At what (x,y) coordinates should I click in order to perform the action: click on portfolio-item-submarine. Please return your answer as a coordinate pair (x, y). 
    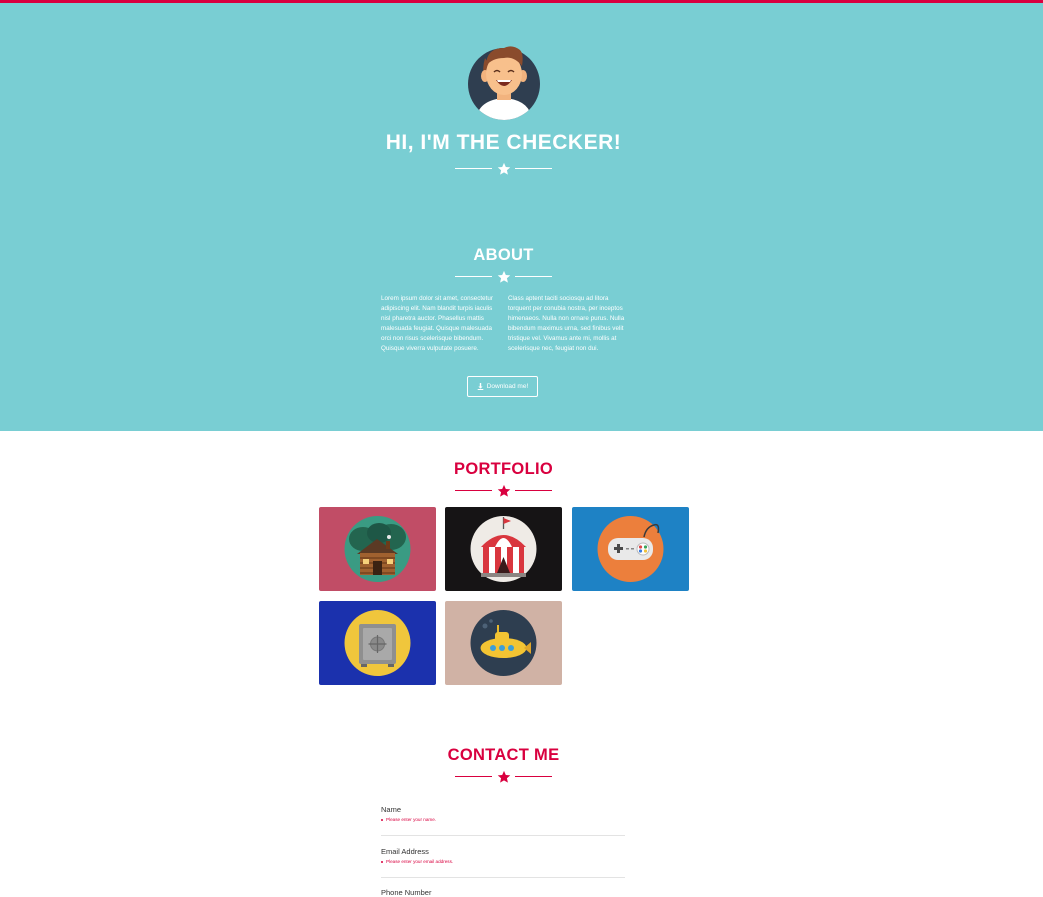
    Looking at the image, I should click on (503, 643).